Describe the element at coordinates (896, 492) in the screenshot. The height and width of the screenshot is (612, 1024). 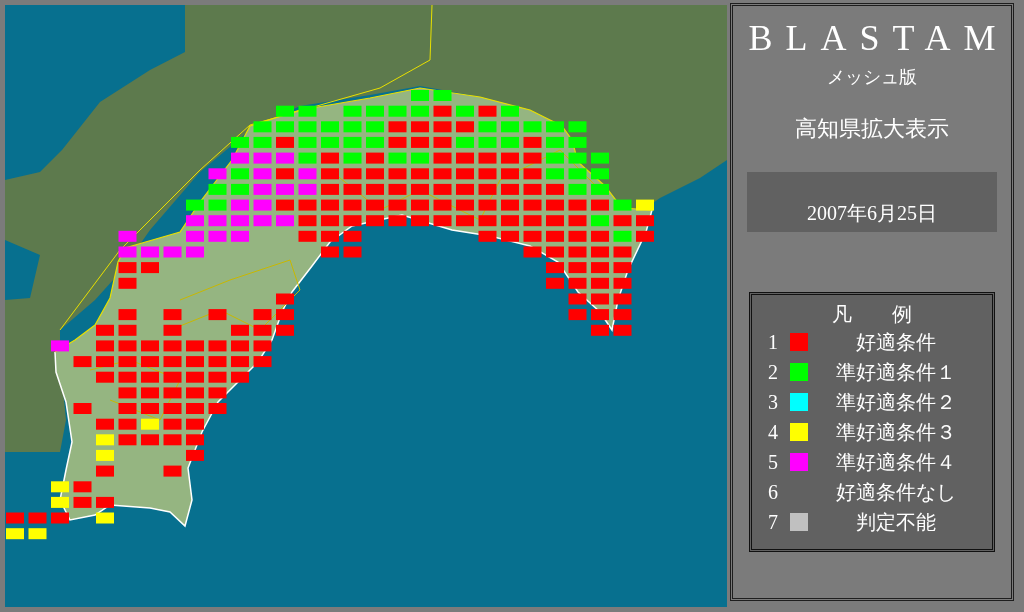
I see `legend-label: 好適条件なし` at that location.